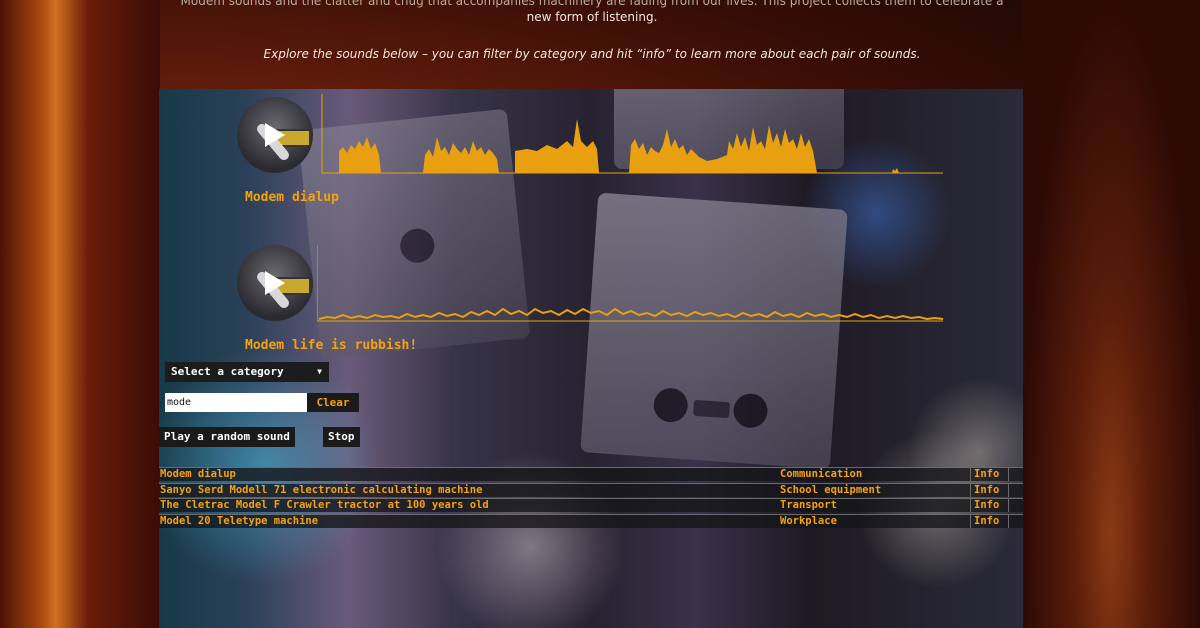 The image size is (1200, 628). Describe the element at coordinates (319, 371) in the screenshot. I see `caret-down-icon: ▼` at that location.